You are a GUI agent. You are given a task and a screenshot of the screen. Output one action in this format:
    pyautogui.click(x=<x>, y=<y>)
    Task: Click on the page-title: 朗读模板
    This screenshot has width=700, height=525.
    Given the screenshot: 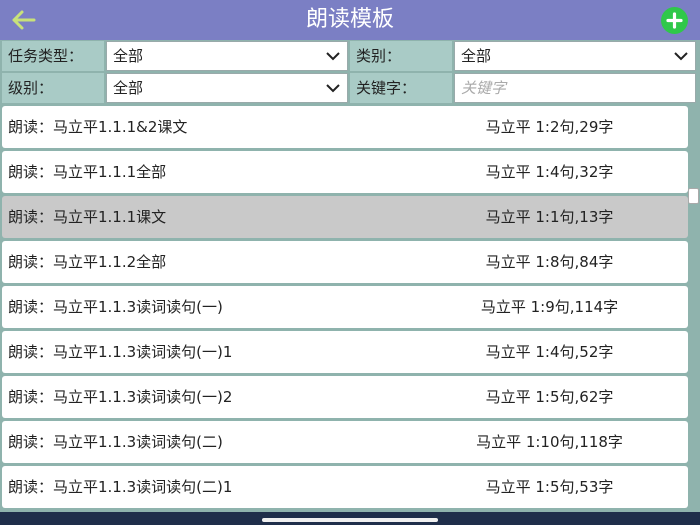 What is the action you would take?
    pyautogui.click(x=349, y=19)
    